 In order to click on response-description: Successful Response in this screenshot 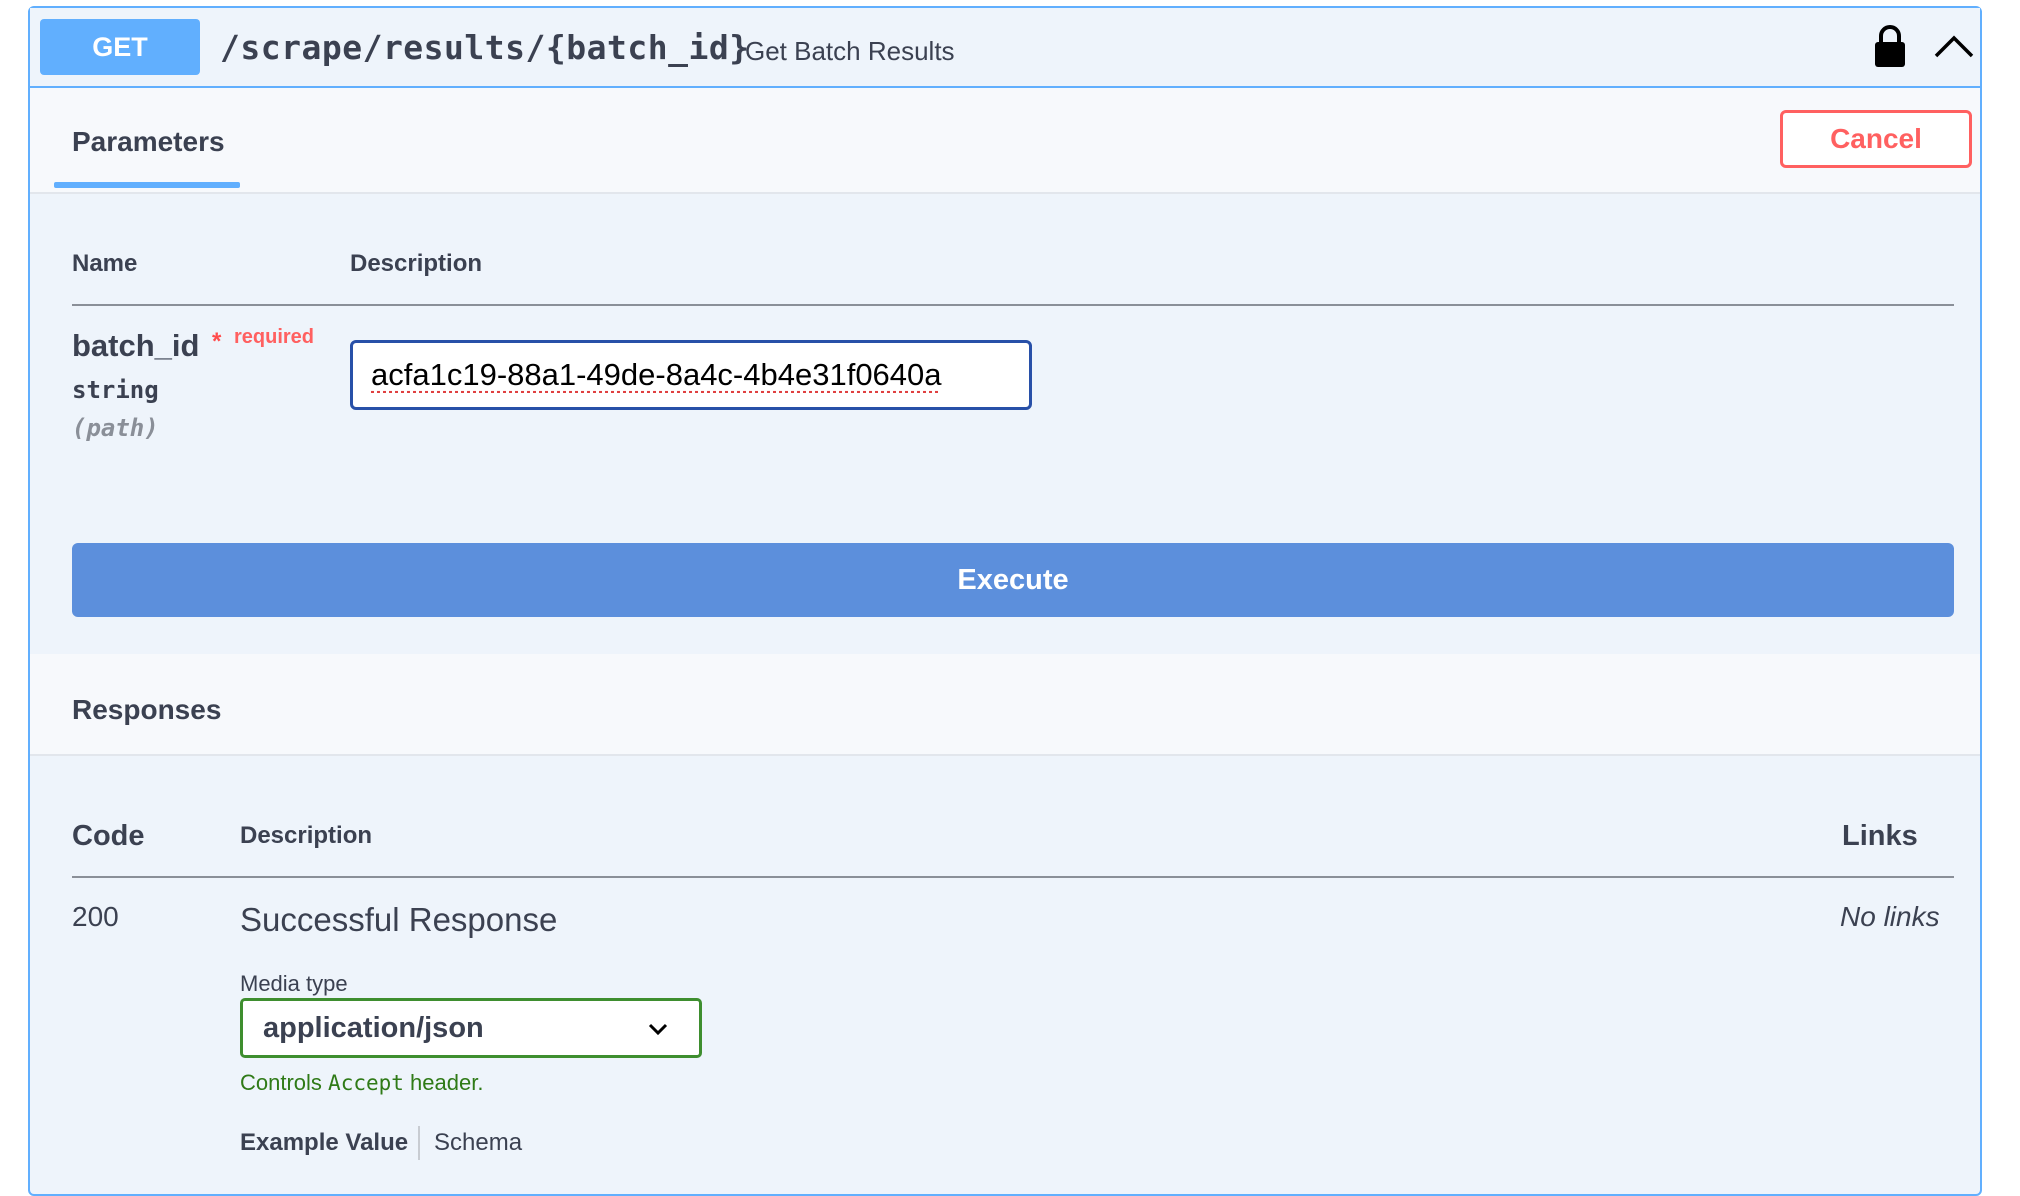, I will do `click(399, 919)`.